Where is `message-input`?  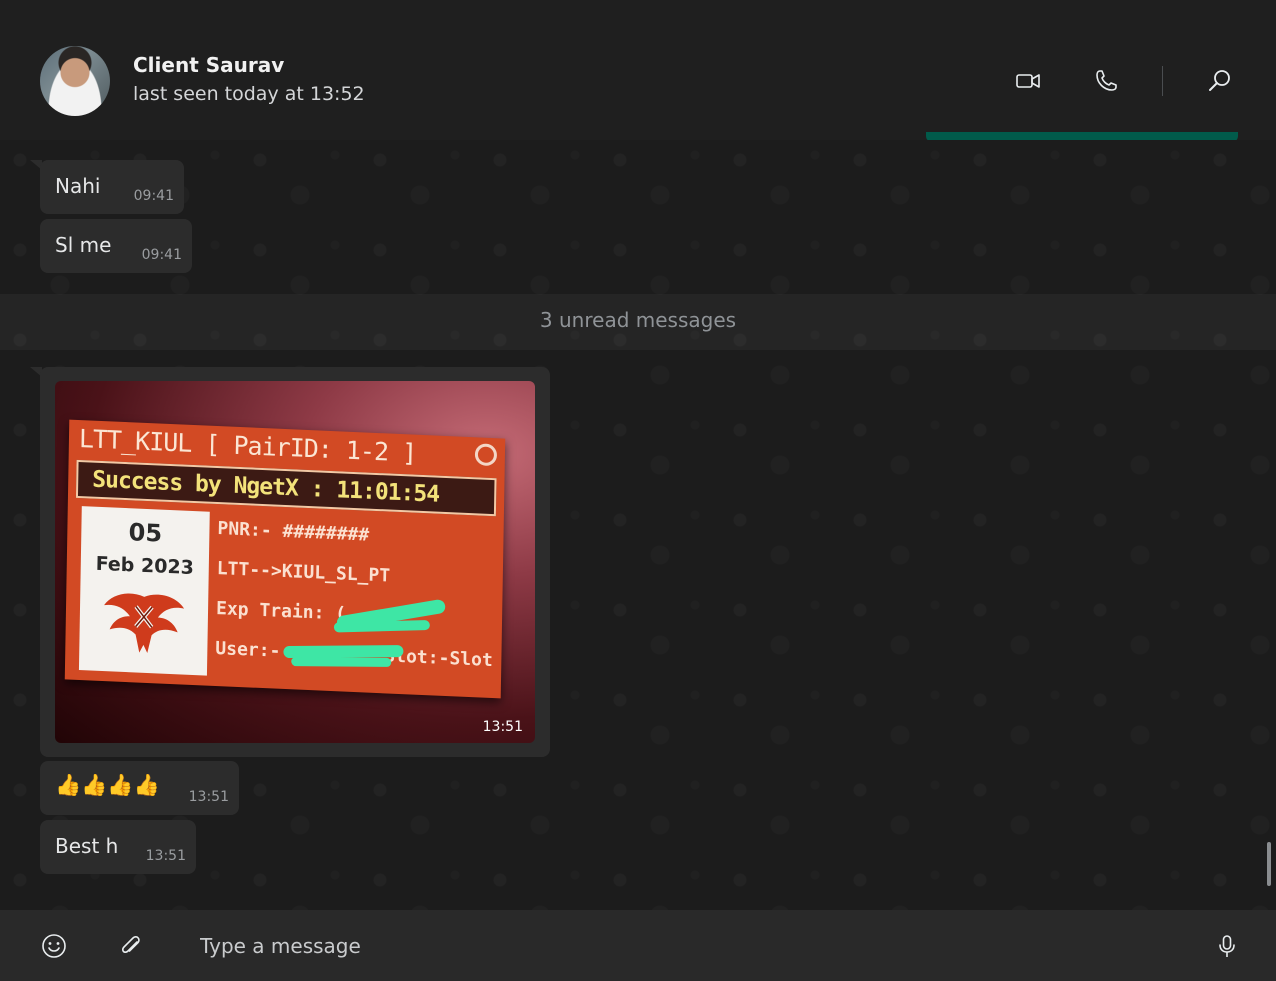 message-input is located at coordinates (680, 946).